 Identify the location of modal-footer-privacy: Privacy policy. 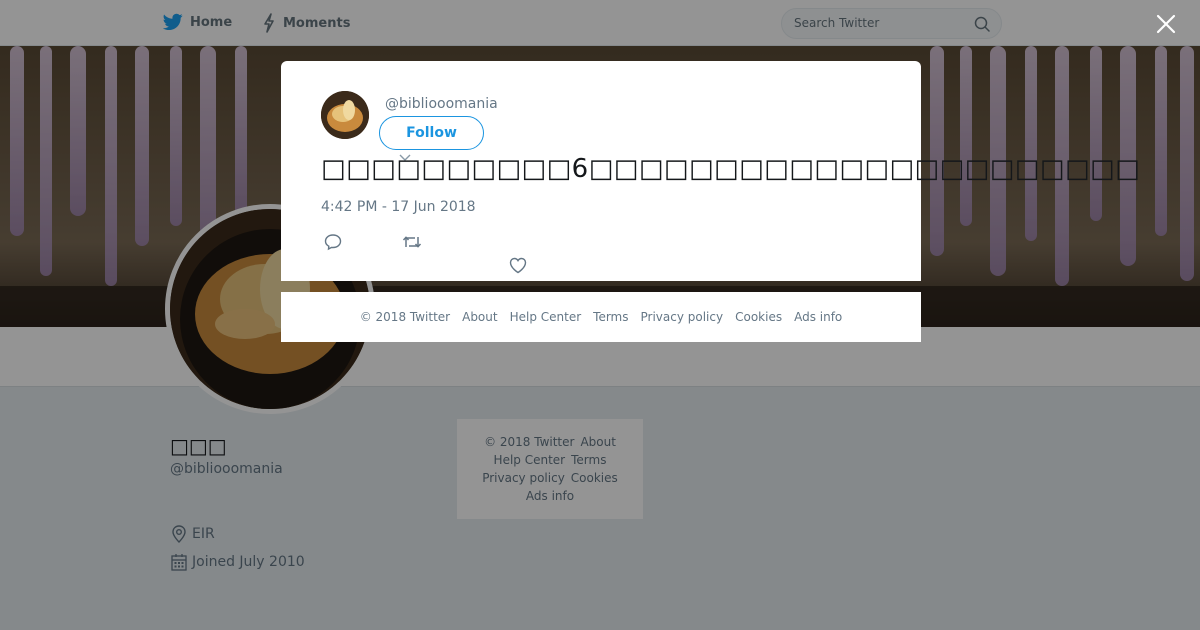
(682, 317).